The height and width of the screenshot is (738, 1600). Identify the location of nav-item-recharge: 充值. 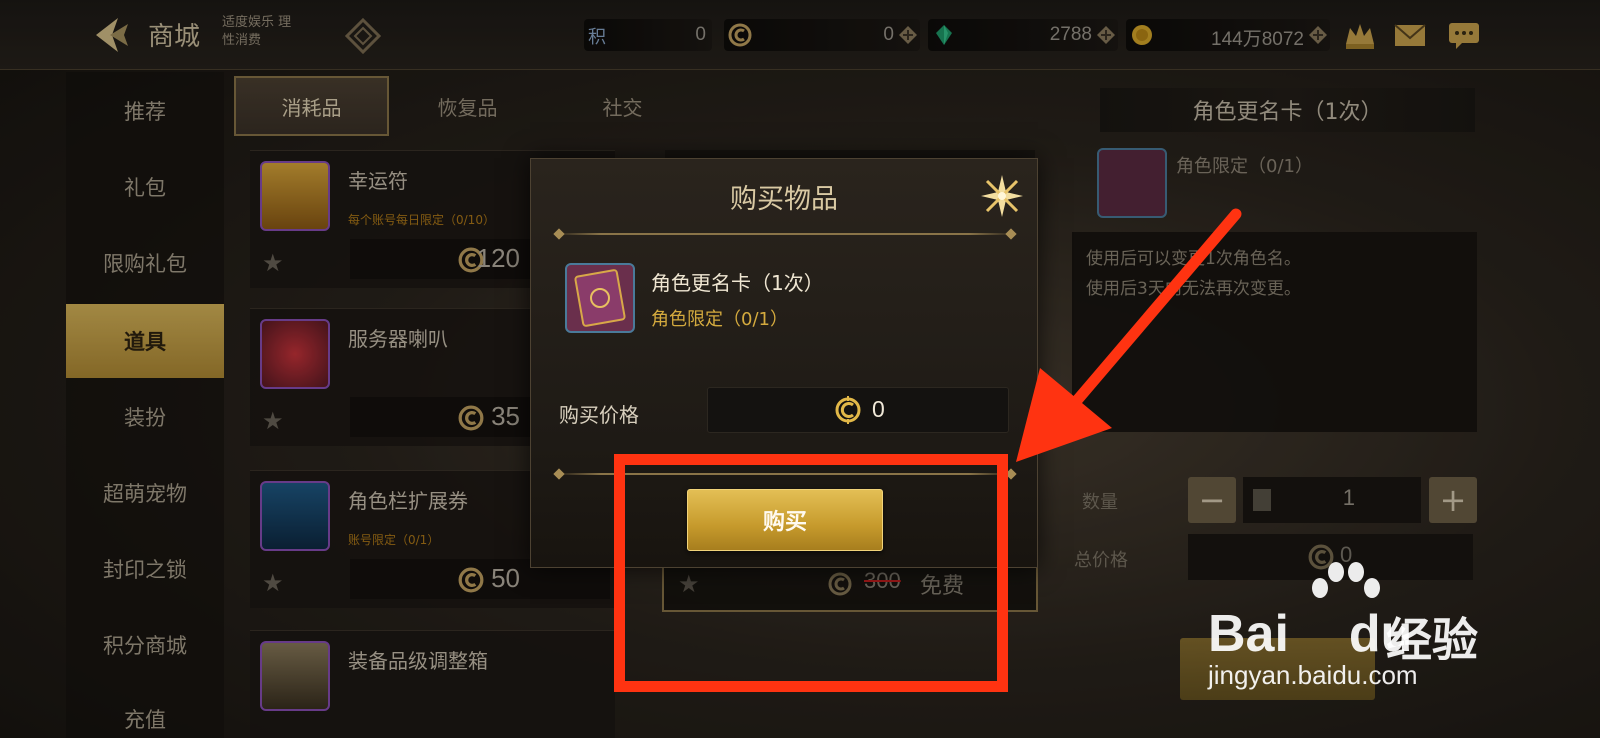
(145, 710).